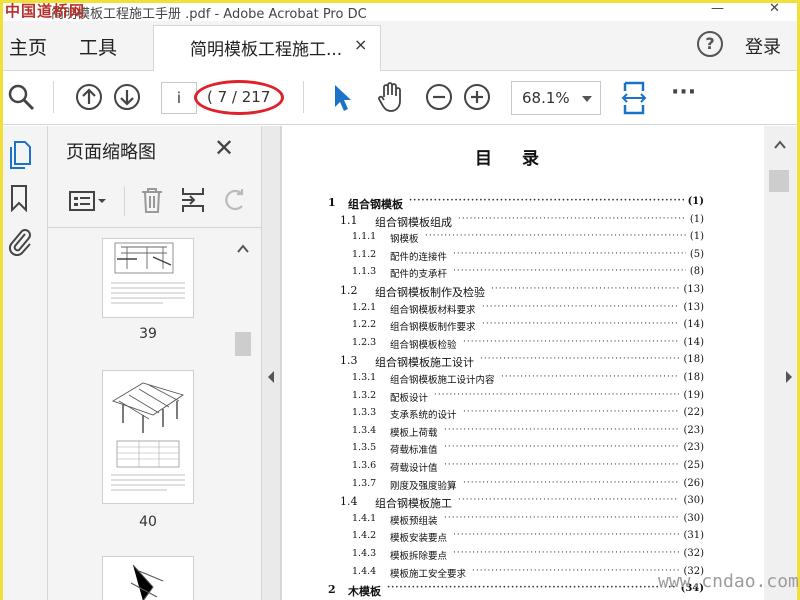 This screenshot has height=600, width=800. What do you see at coordinates (89, 97) in the screenshot?
I see `prev-page-icon` at bounding box center [89, 97].